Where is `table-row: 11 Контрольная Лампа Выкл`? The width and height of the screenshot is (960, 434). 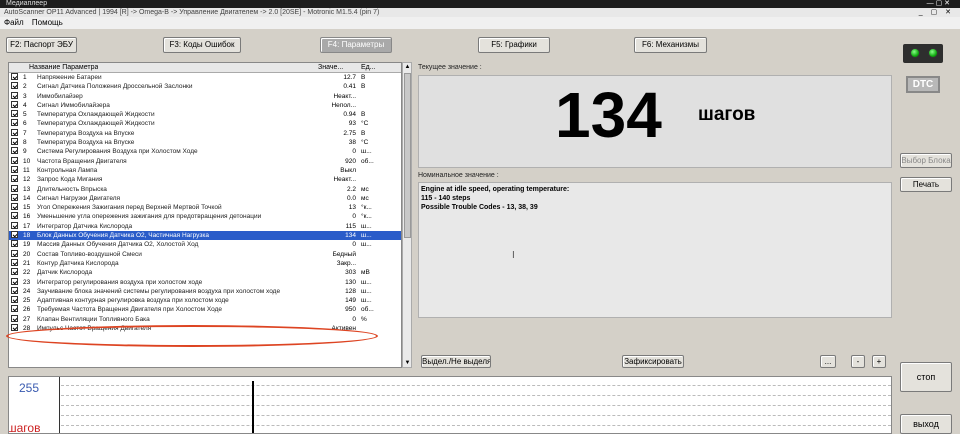
table-row: 11 Контрольная Лампа Выкл is located at coordinates (205, 170).